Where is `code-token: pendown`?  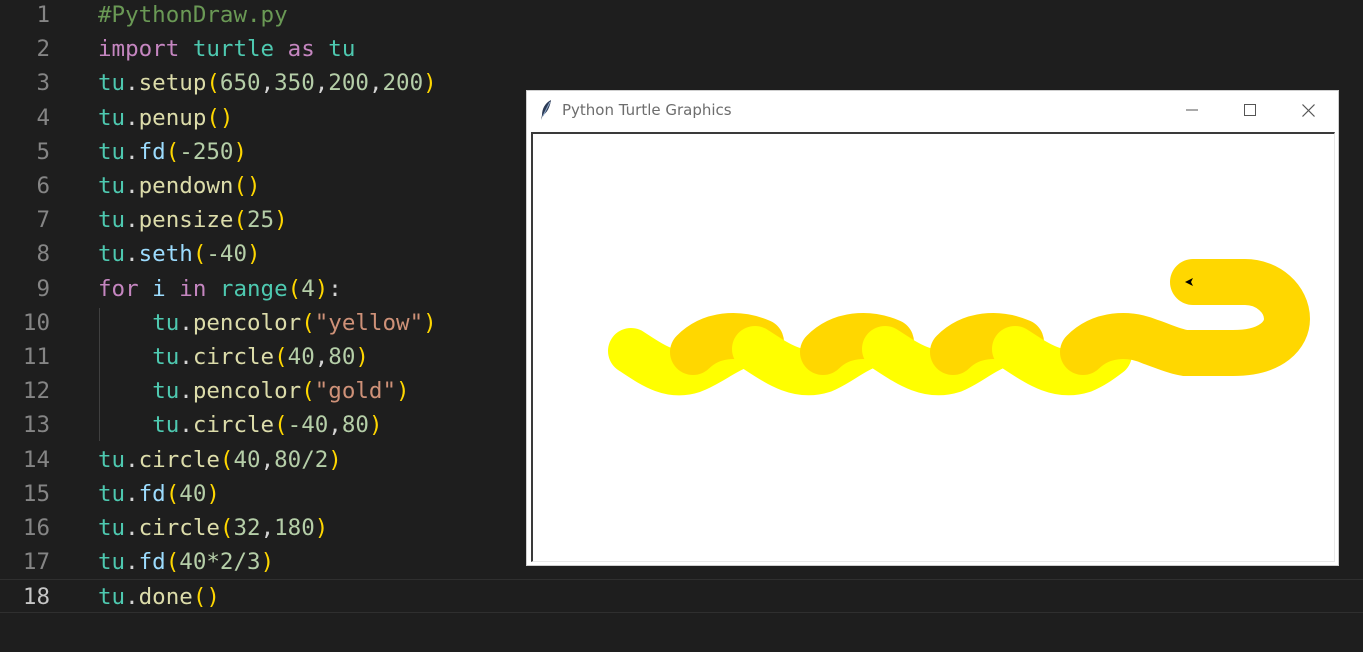
code-token: pendown is located at coordinates (186, 186).